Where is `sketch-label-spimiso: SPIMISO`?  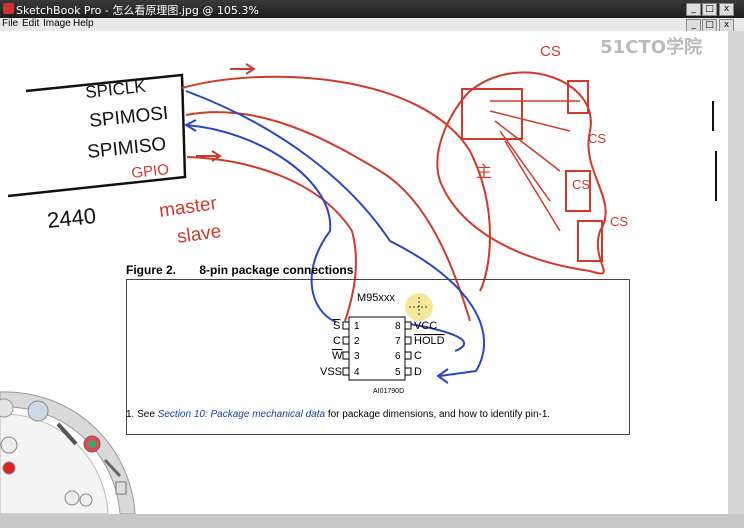
sketch-label-spimiso: SPIMISO is located at coordinates (126, 148).